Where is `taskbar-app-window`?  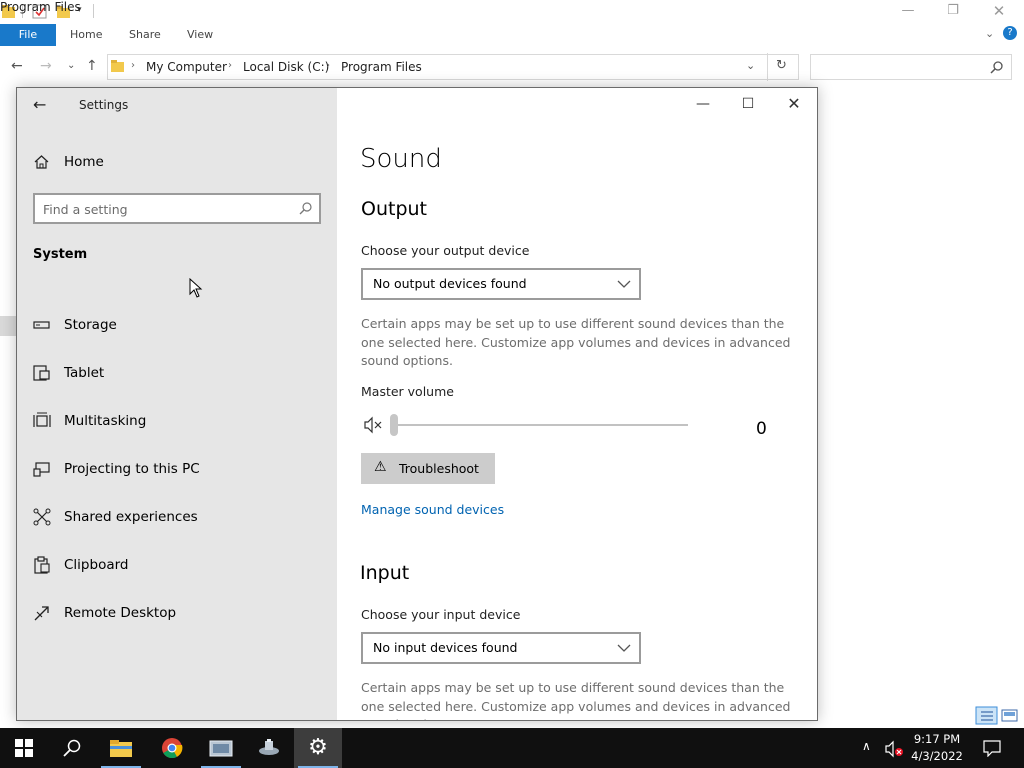 taskbar-app-window is located at coordinates (221, 748).